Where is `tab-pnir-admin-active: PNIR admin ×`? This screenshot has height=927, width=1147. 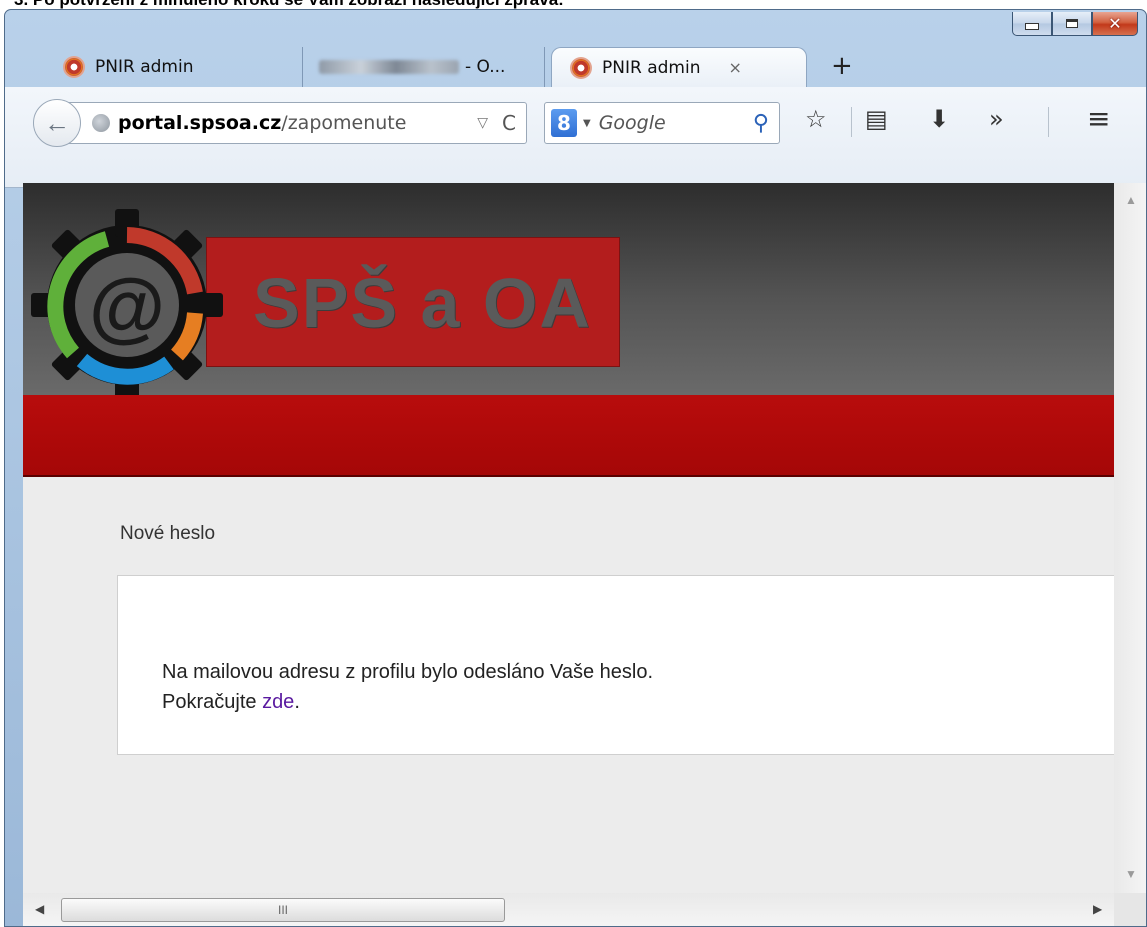 tab-pnir-admin-active: PNIR admin × is located at coordinates (679, 67).